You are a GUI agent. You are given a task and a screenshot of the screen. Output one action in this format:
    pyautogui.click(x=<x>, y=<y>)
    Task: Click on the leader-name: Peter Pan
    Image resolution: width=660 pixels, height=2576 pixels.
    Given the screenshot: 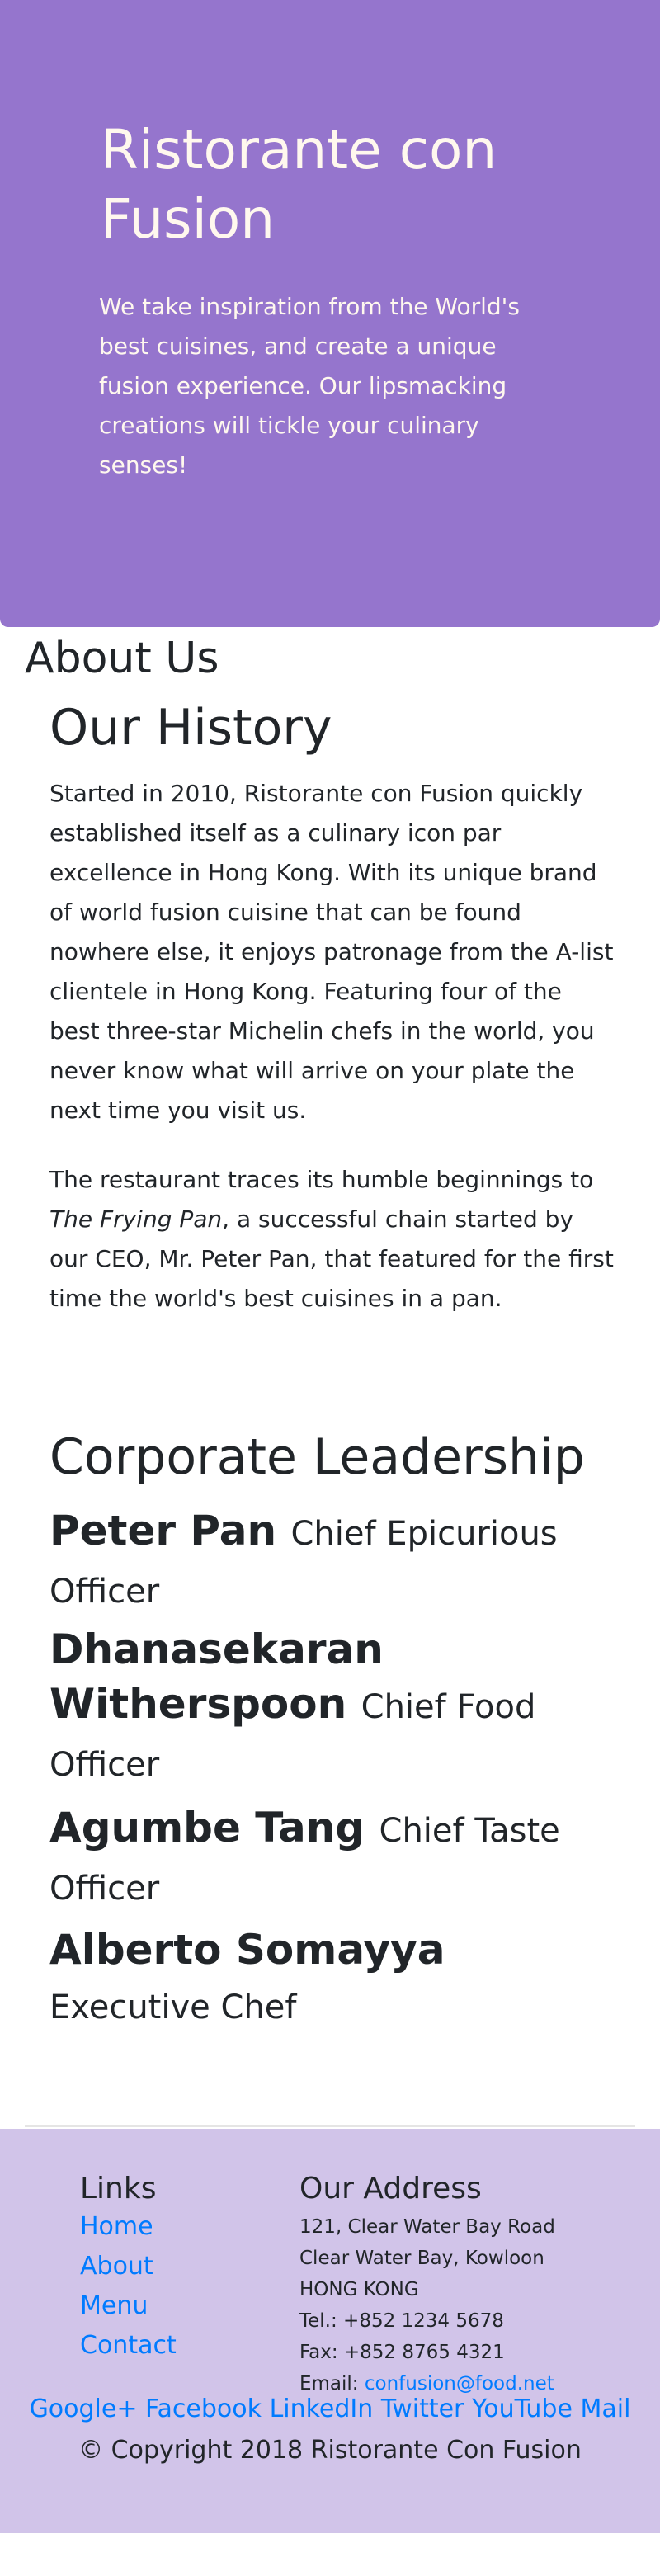 What is the action you would take?
    pyautogui.click(x=163, y=1531)
    